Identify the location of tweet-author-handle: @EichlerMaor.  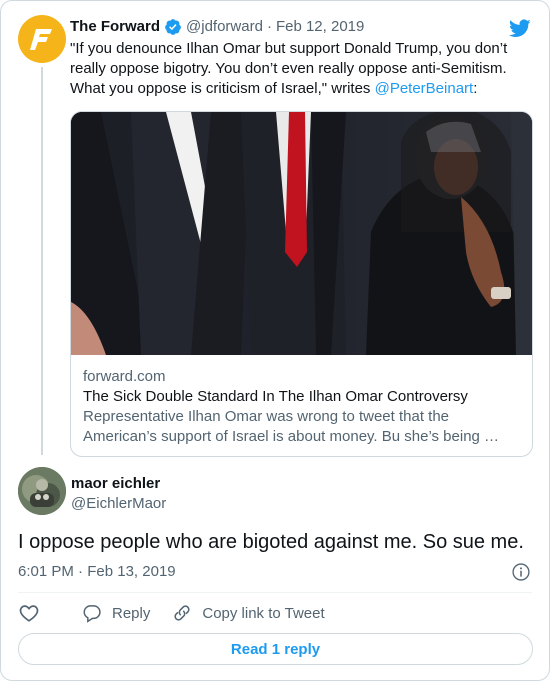
(118, 504).